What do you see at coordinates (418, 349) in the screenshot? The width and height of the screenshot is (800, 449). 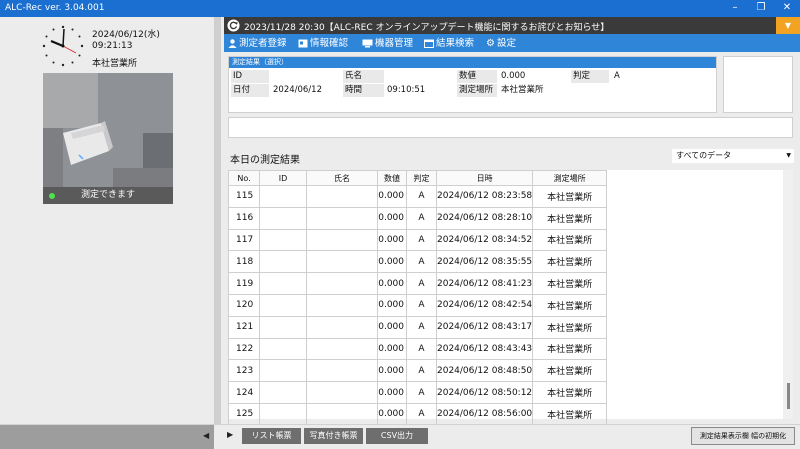 I see `table-row: 122 0.000 A 2024/06/12 08:43:43 本社営業所` at bounding box center [418, 349].